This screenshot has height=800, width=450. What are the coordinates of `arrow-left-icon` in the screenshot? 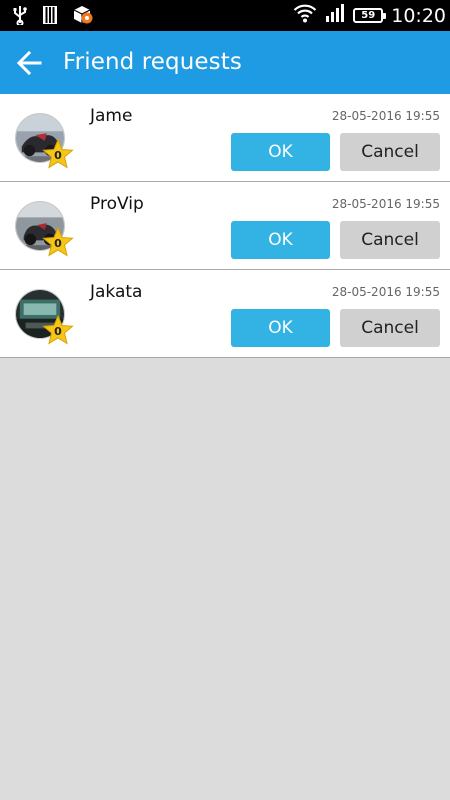 It's located at (29, 63).